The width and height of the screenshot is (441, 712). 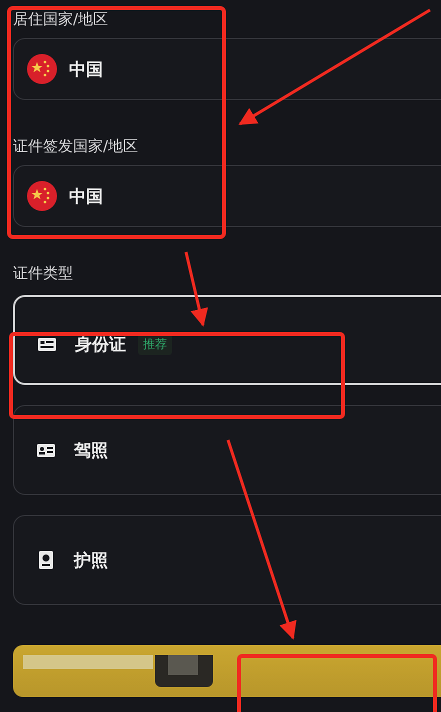 What do you see at coordinates (46, 560) in the screenshot?
I see `passport-icon` at bounding box center [46, 560].